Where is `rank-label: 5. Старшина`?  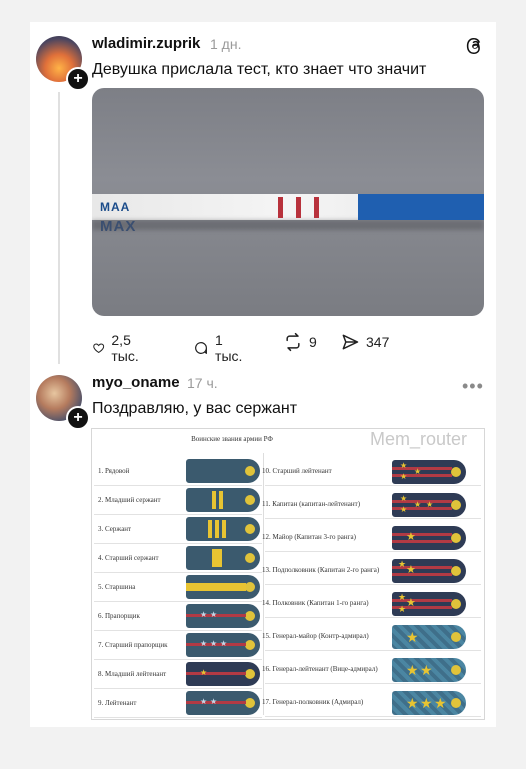 rank-label: 5. Старшина is located at coordinates (117, 587).